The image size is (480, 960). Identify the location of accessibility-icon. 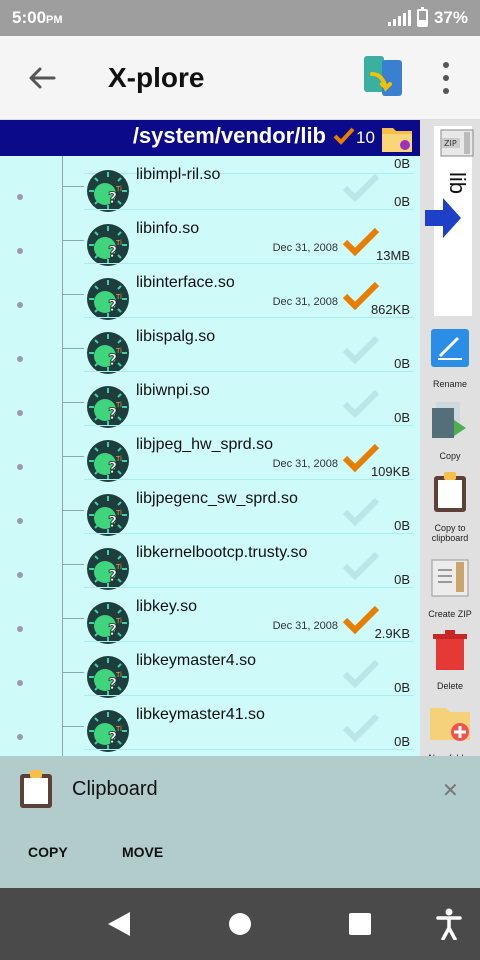
(449, 924).